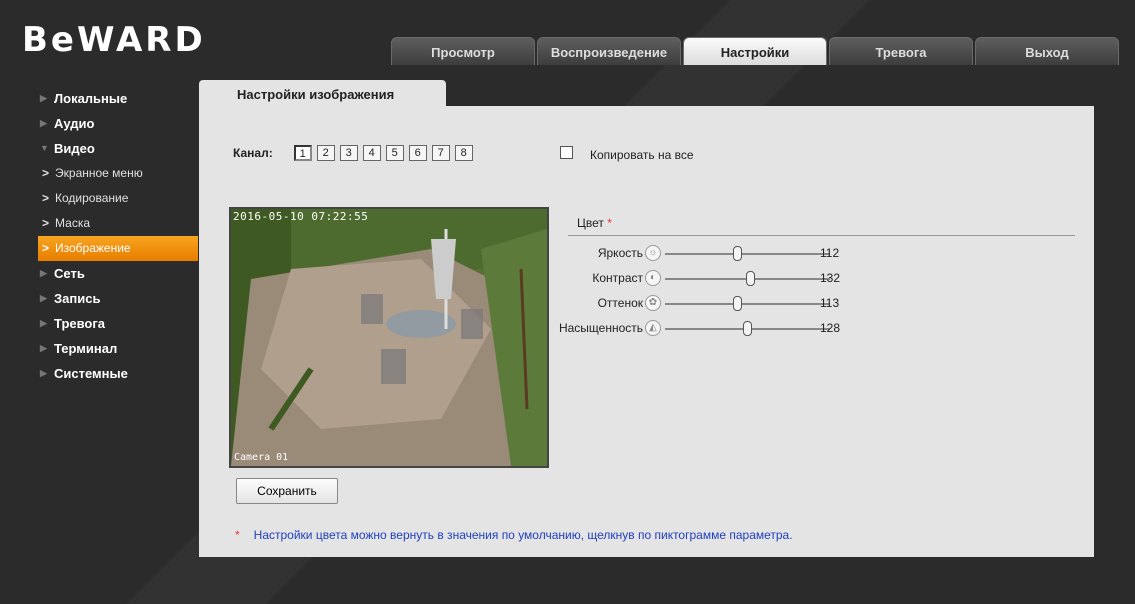 Image resolution: width=1135 pixels, height=604 pixels. What do you see at coordinates (463, 51) in the screenshot?
I see `tab-view: Просмотр` at bounding box center [463, 51].